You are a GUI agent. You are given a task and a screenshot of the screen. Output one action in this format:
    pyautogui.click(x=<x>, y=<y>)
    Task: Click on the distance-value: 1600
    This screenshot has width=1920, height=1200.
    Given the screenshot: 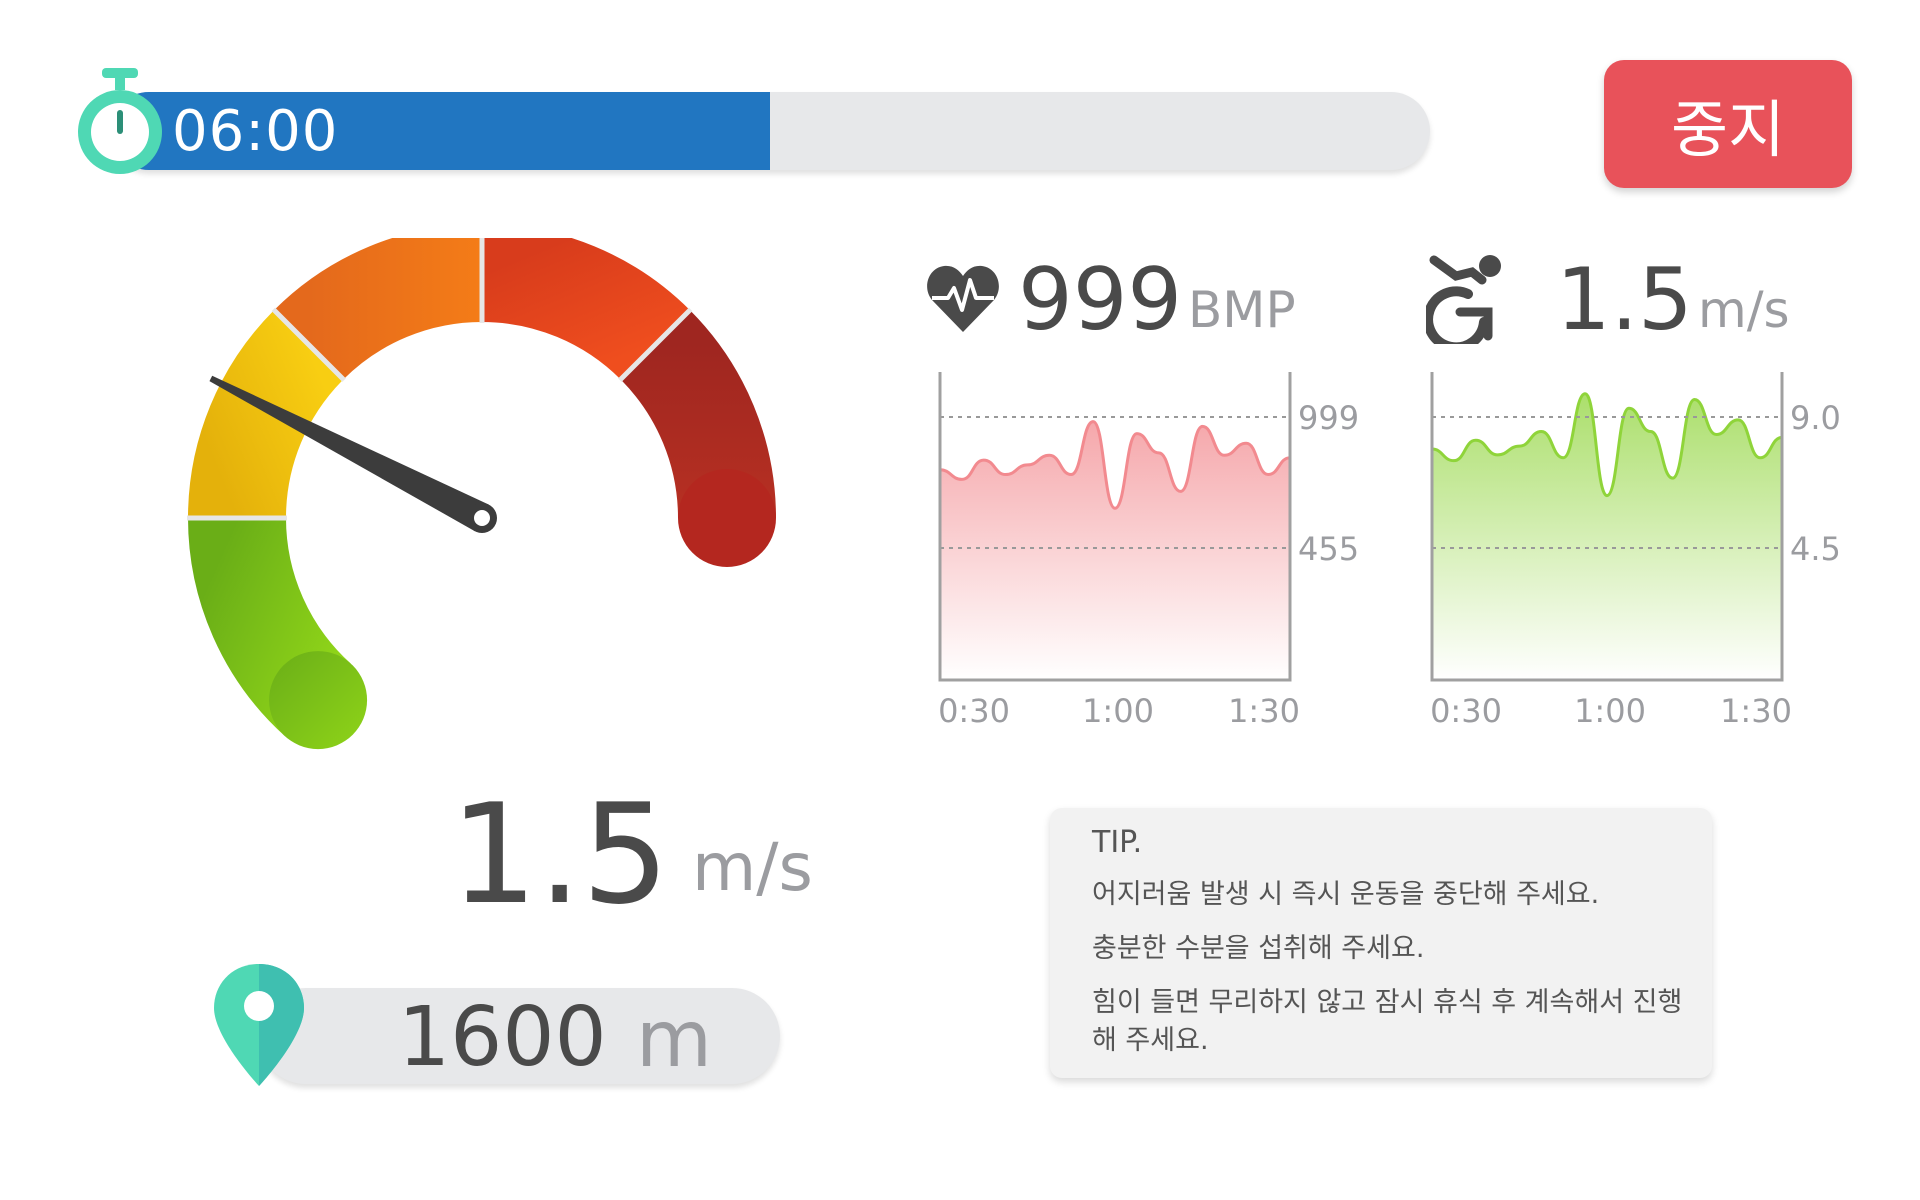 What is the action you would take?
    pyautogui.click(x=502, y=1037)
    